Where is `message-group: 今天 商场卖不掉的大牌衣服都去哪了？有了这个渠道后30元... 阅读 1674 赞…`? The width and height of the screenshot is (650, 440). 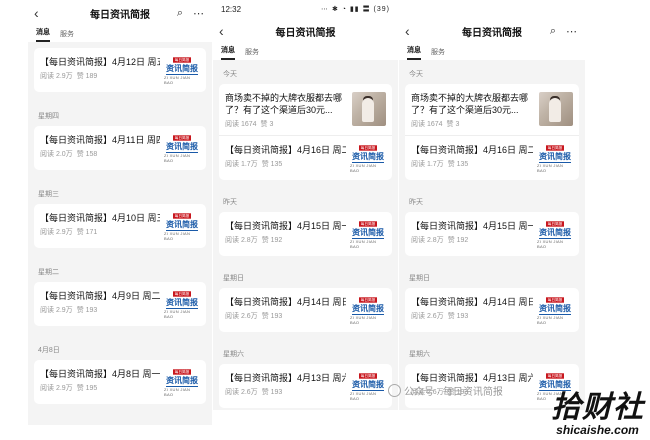 message-group: 今天 商场卖不掉的大牌衣服都去哪了？有了这个渠道后30元... 阅读 1674 赞… is located at coordinates (492, 120).